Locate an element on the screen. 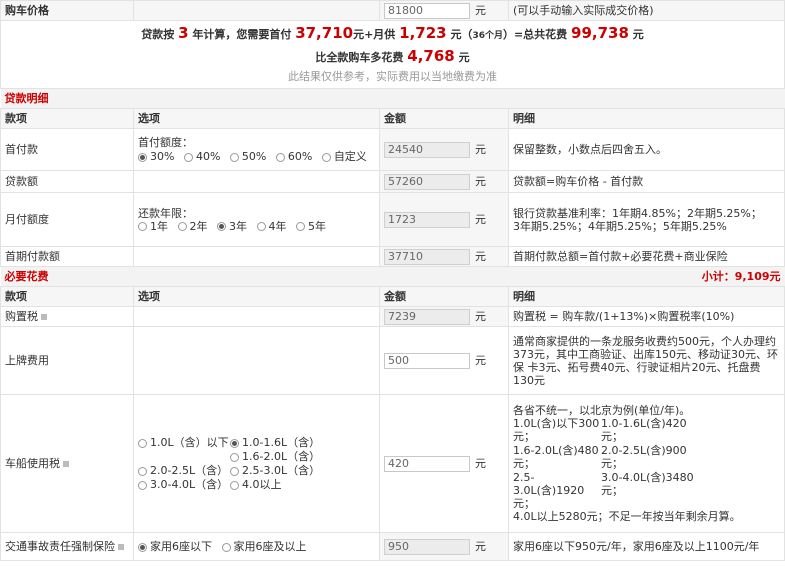 This screenshot has width=785, height=571. required-section-title: 必要花费 is located at coordinates (254, 276).